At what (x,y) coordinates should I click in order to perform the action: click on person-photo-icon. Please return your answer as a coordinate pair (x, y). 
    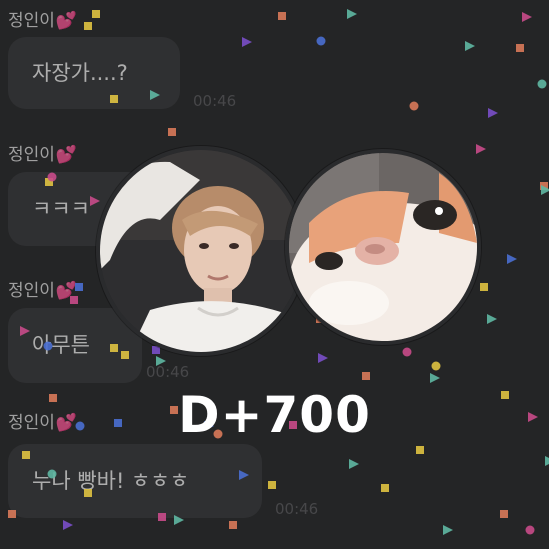
    Looking at the image, I should click on (201, 251).